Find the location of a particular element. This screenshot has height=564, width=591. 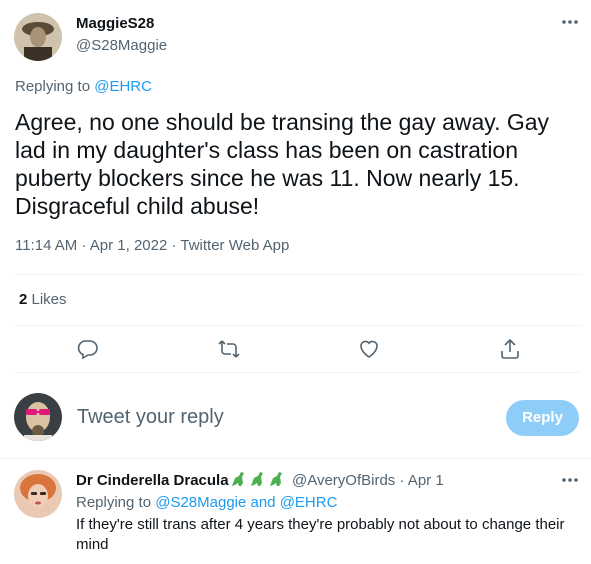

retweet-icon is located at coordinates (229, 349).